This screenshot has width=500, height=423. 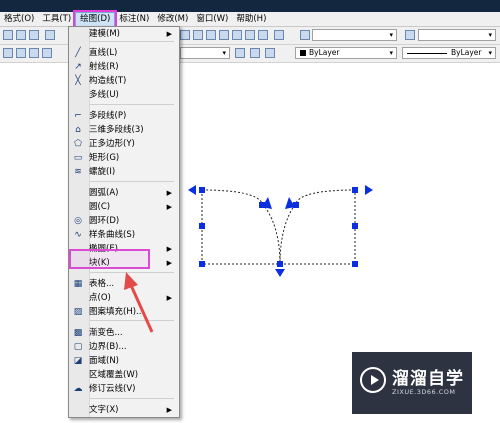 What do you see at coordinates (131, 281) in the screenshot?
I see `arrow-head` at bounding box center [131, 281].